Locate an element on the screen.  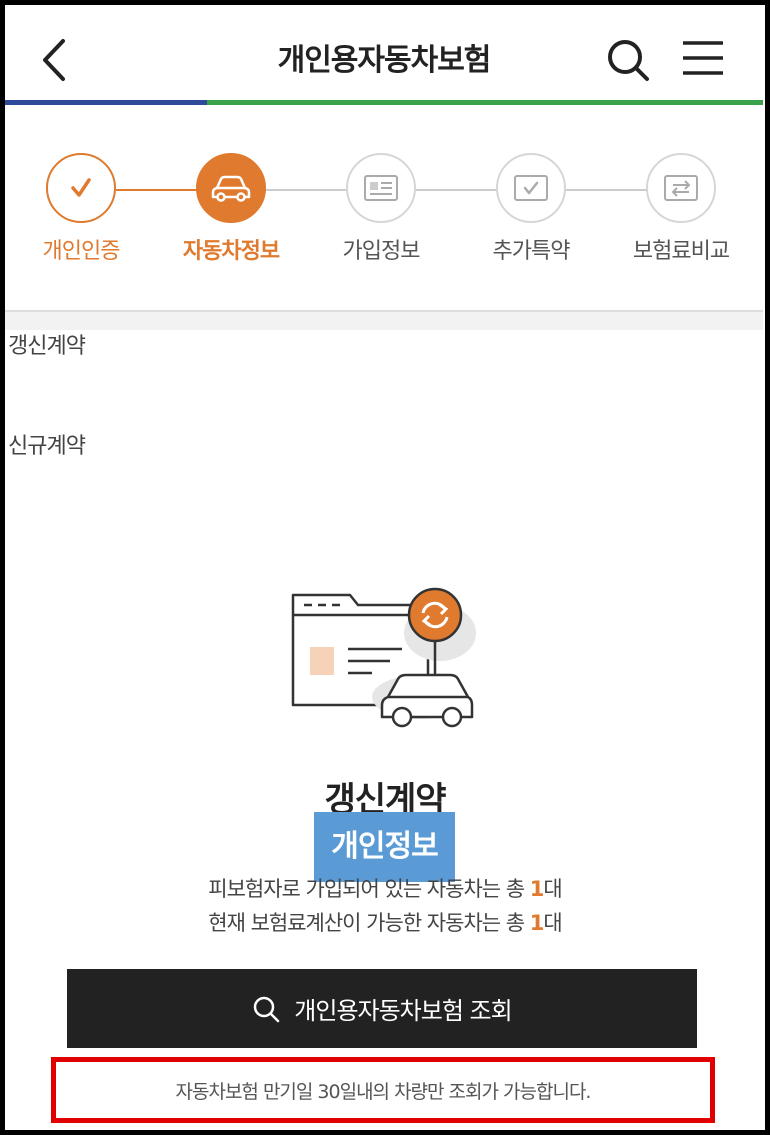
step-premium-compare: 보험료비교 is located at coordinates (681, 209).